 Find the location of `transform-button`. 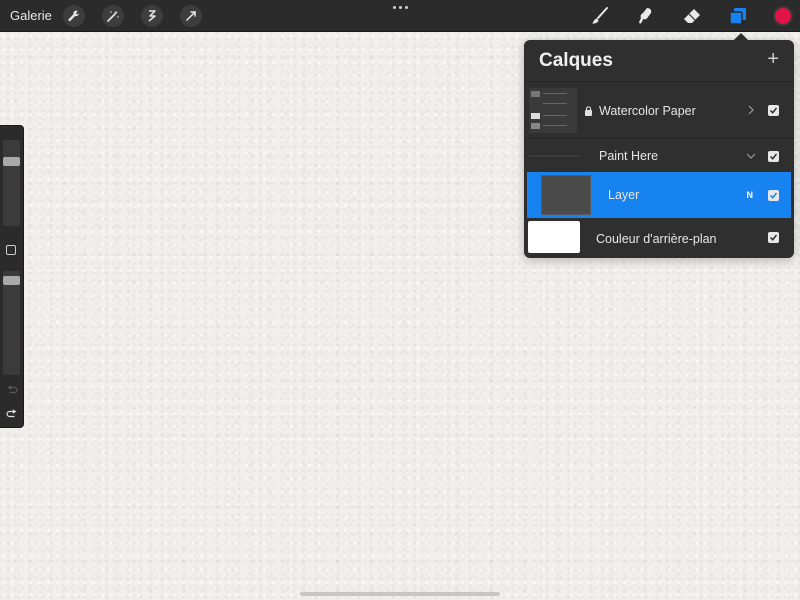

transform-button is located at coordinates (191, 16).